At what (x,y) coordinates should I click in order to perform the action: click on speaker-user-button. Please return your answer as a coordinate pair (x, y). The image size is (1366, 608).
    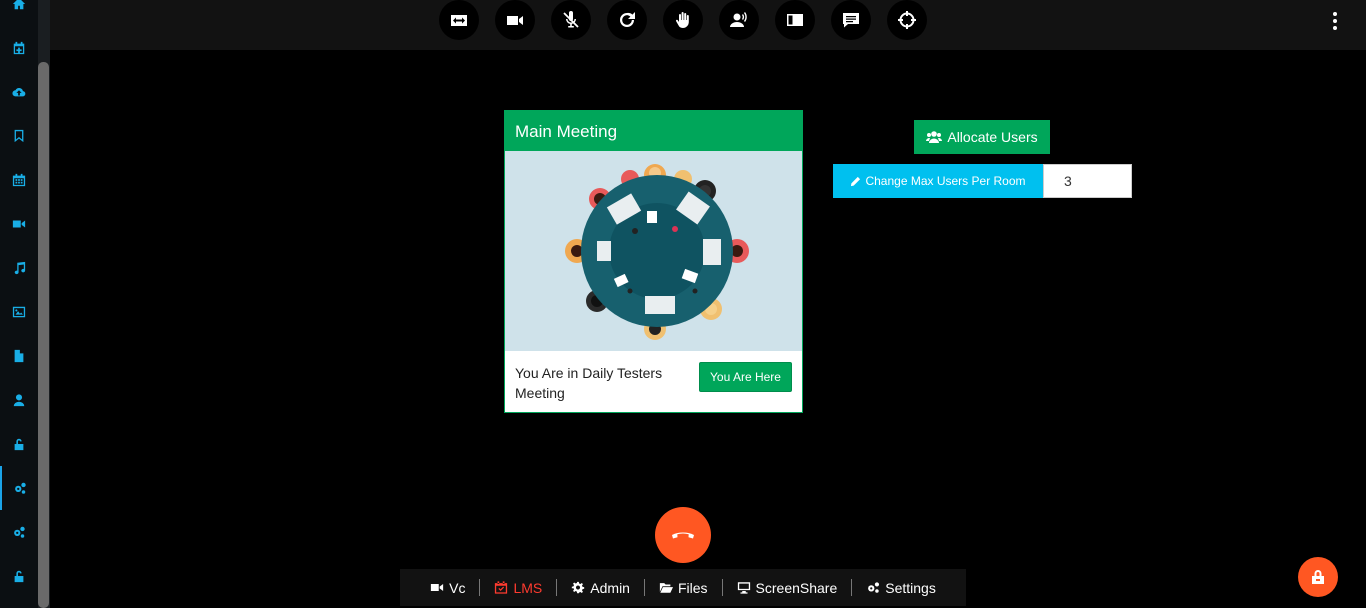
    Looking at the image, I should click on (739, 20).